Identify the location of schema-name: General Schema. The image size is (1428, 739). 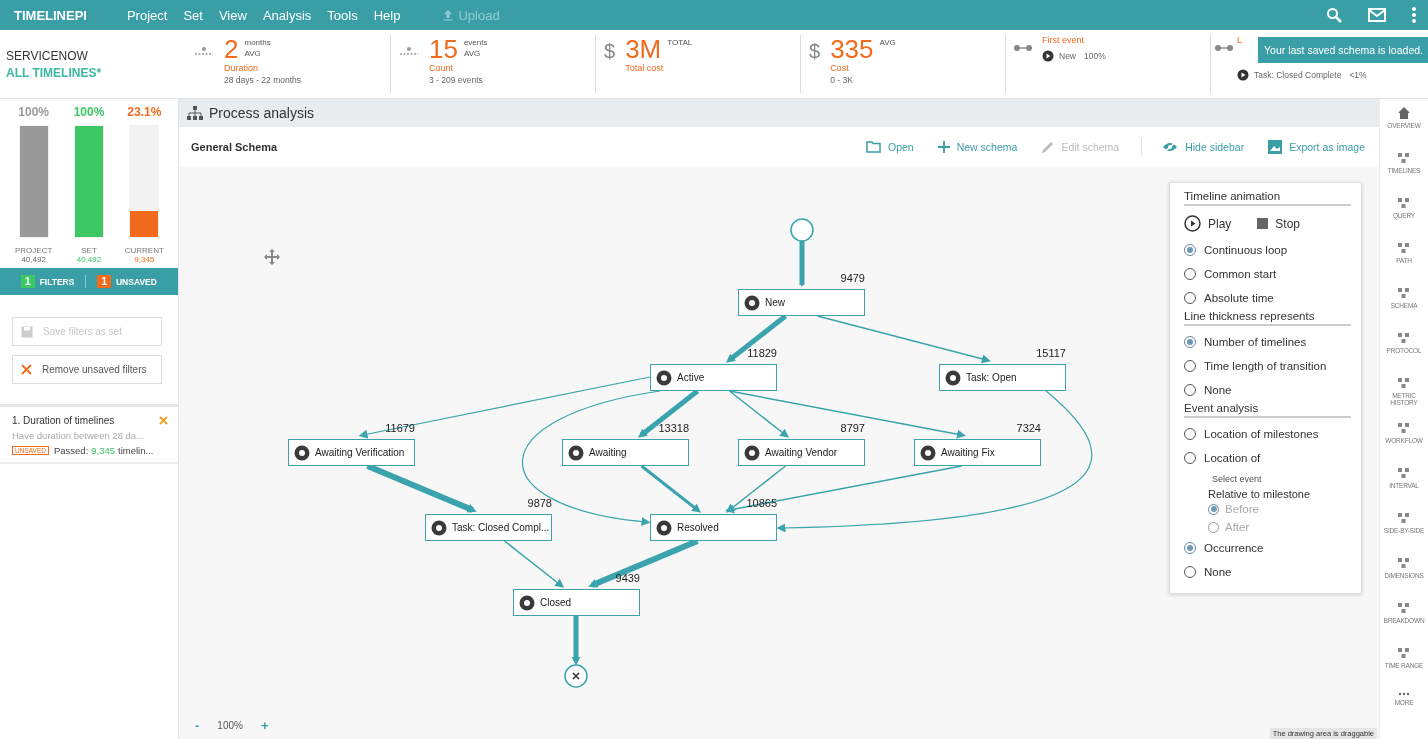
(234, 147).